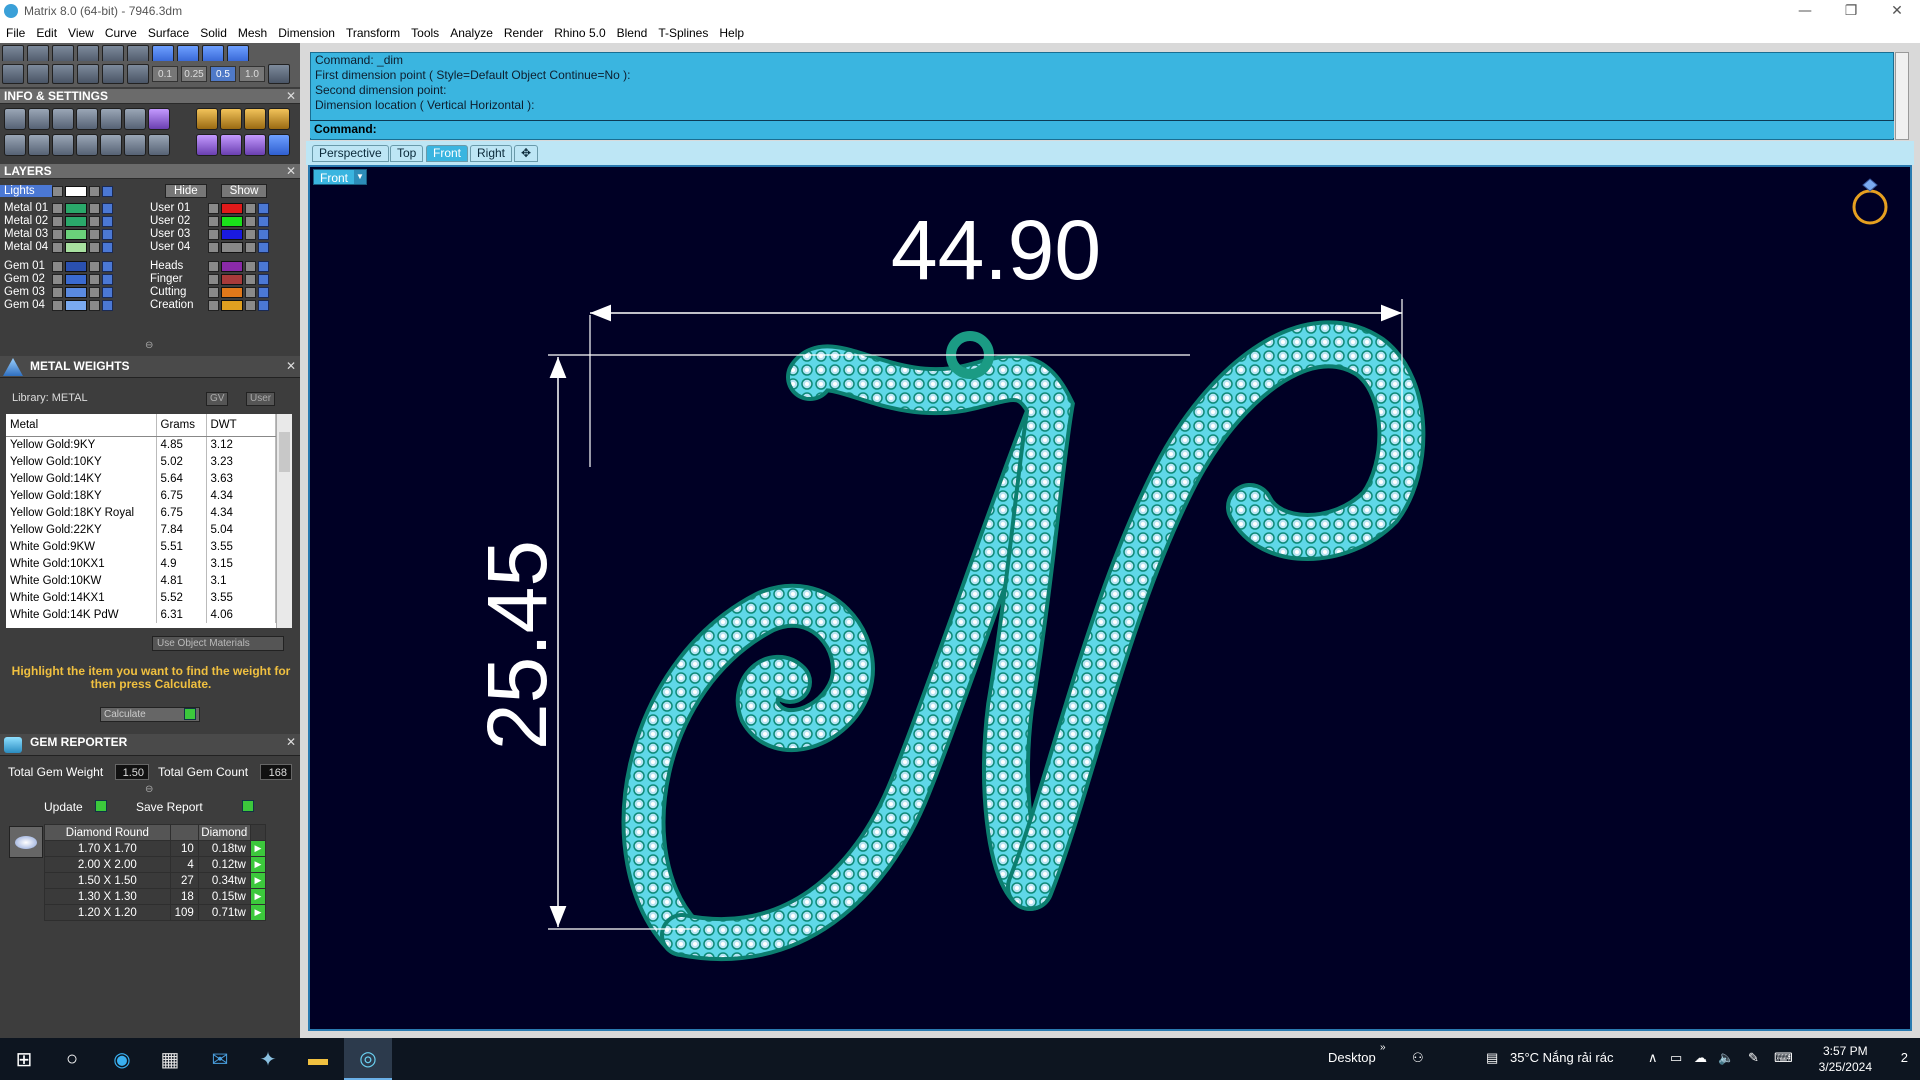 Image resolution: width=1920 pixels, height=1080 pixels. Describe the element at coordinates (471, 33) in the screenshot. I see `menu-analyze: Analyze` at that location.